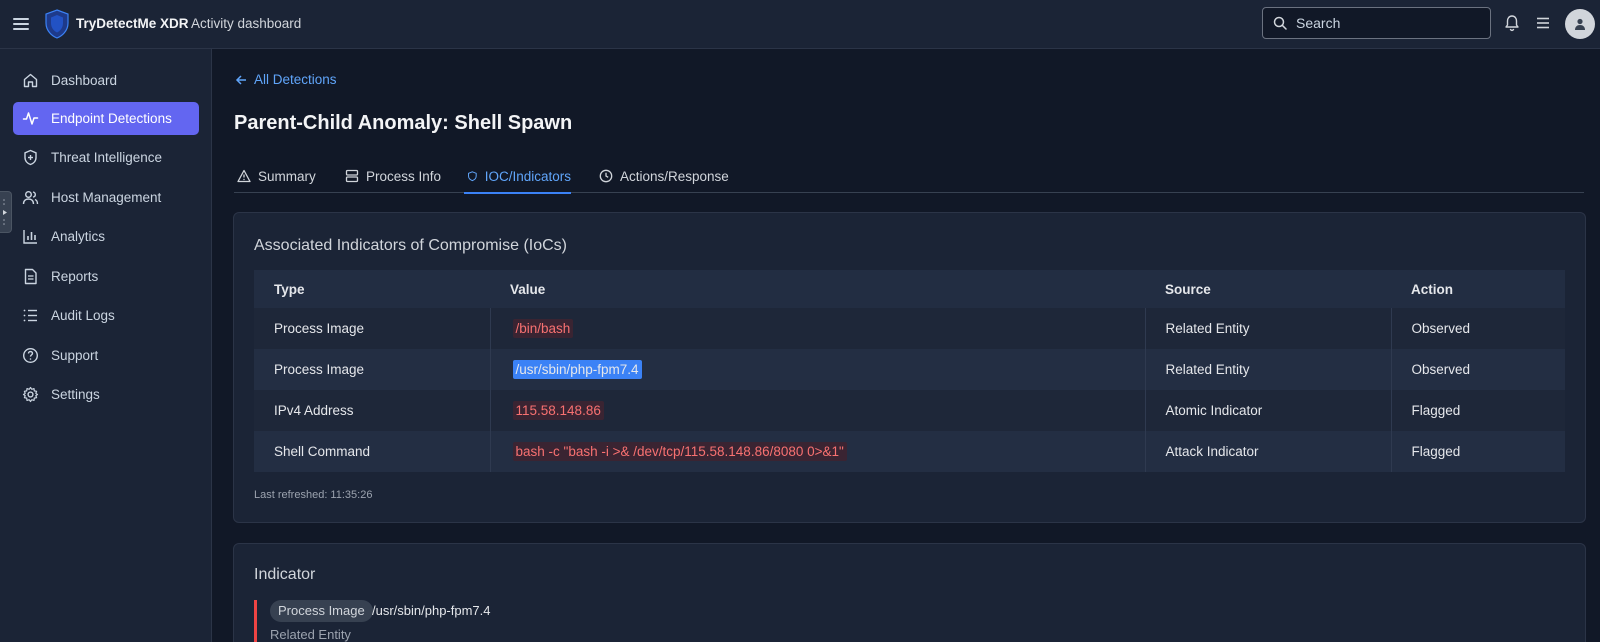 The image size is (1600, 642). What do you see at coordinates (30, 118) in the screenshot?
I see `activity-icon` at bounding box center [30, 118].